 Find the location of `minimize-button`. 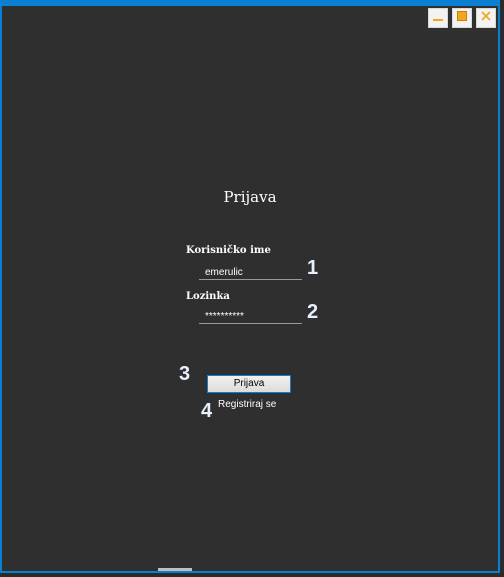

minimize-button is located at coordinates (438, 18).